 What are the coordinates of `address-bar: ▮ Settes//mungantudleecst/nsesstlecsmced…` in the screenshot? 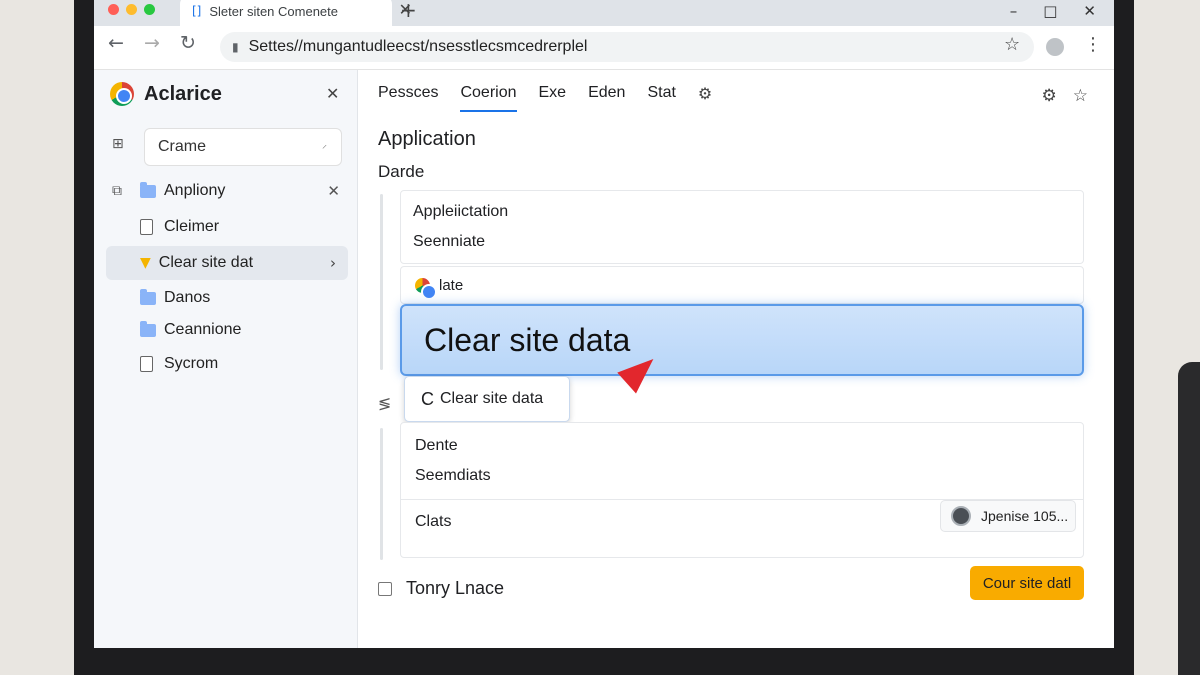 It's located at (627, 47).